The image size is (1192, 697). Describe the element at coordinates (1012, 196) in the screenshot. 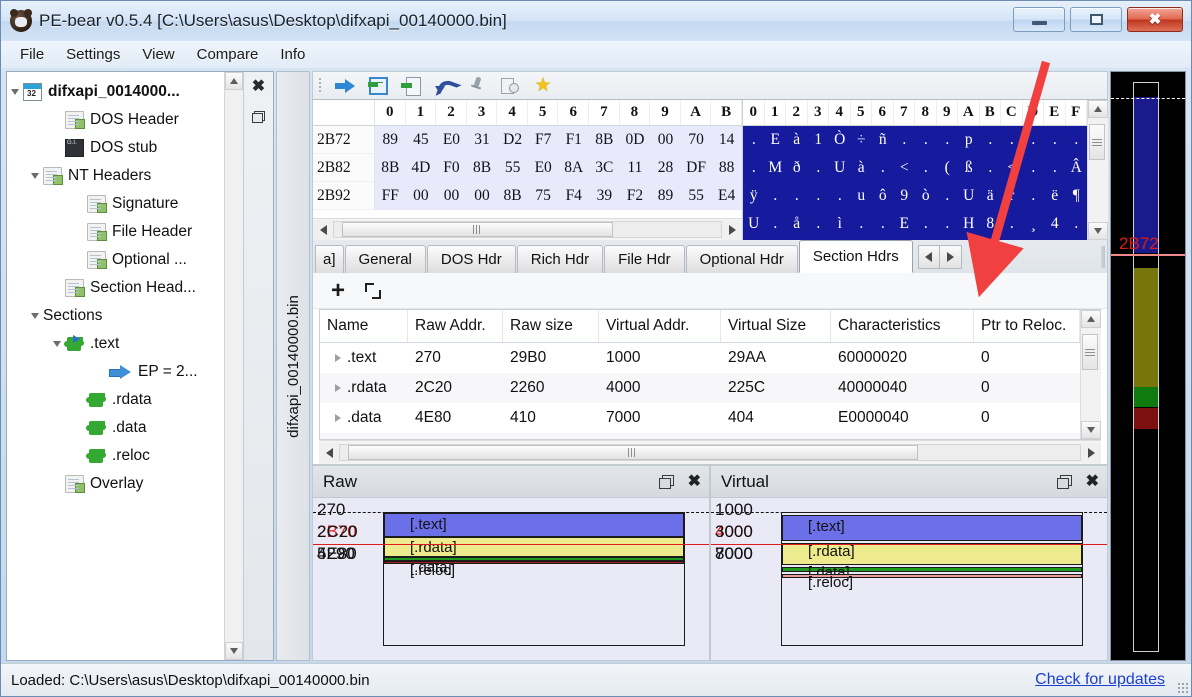

I see `ascii-char-cell: r` at that location.